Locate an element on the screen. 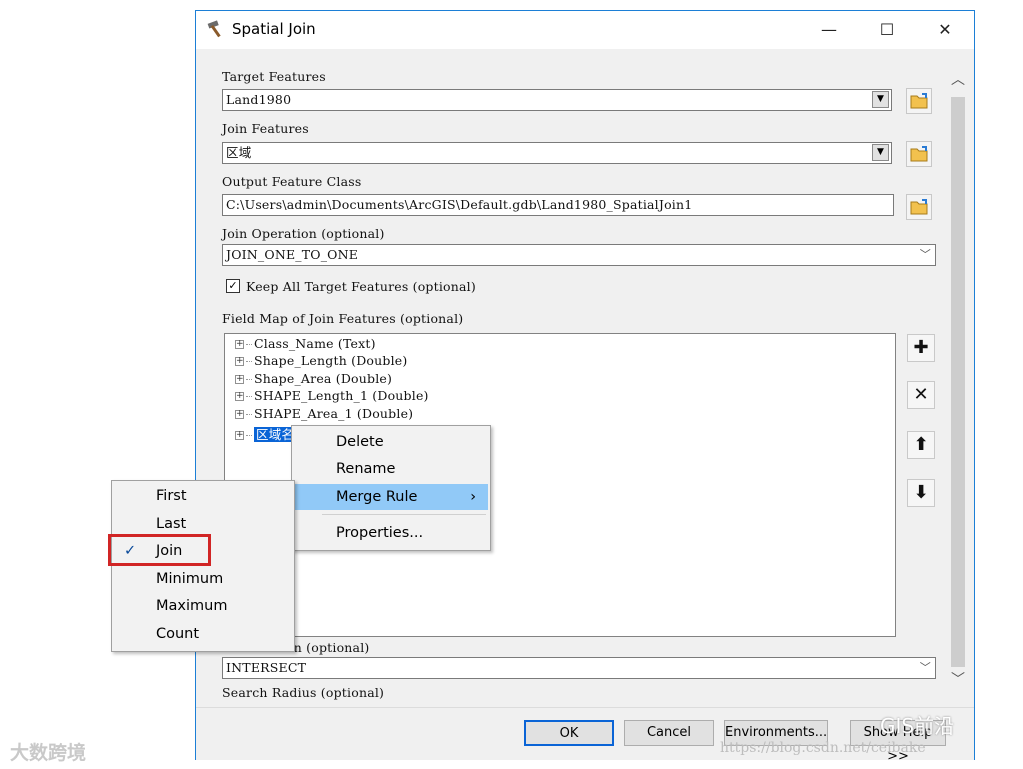 The image size is (1023, 769). join-features-dropdown-button: ▼ is located at coordinates (880, 152).